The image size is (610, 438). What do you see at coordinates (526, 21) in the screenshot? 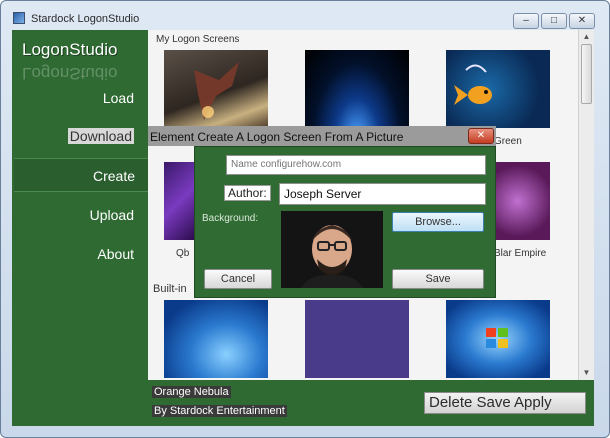
I see `minimize-button: –` at bounding box center [526, 21].